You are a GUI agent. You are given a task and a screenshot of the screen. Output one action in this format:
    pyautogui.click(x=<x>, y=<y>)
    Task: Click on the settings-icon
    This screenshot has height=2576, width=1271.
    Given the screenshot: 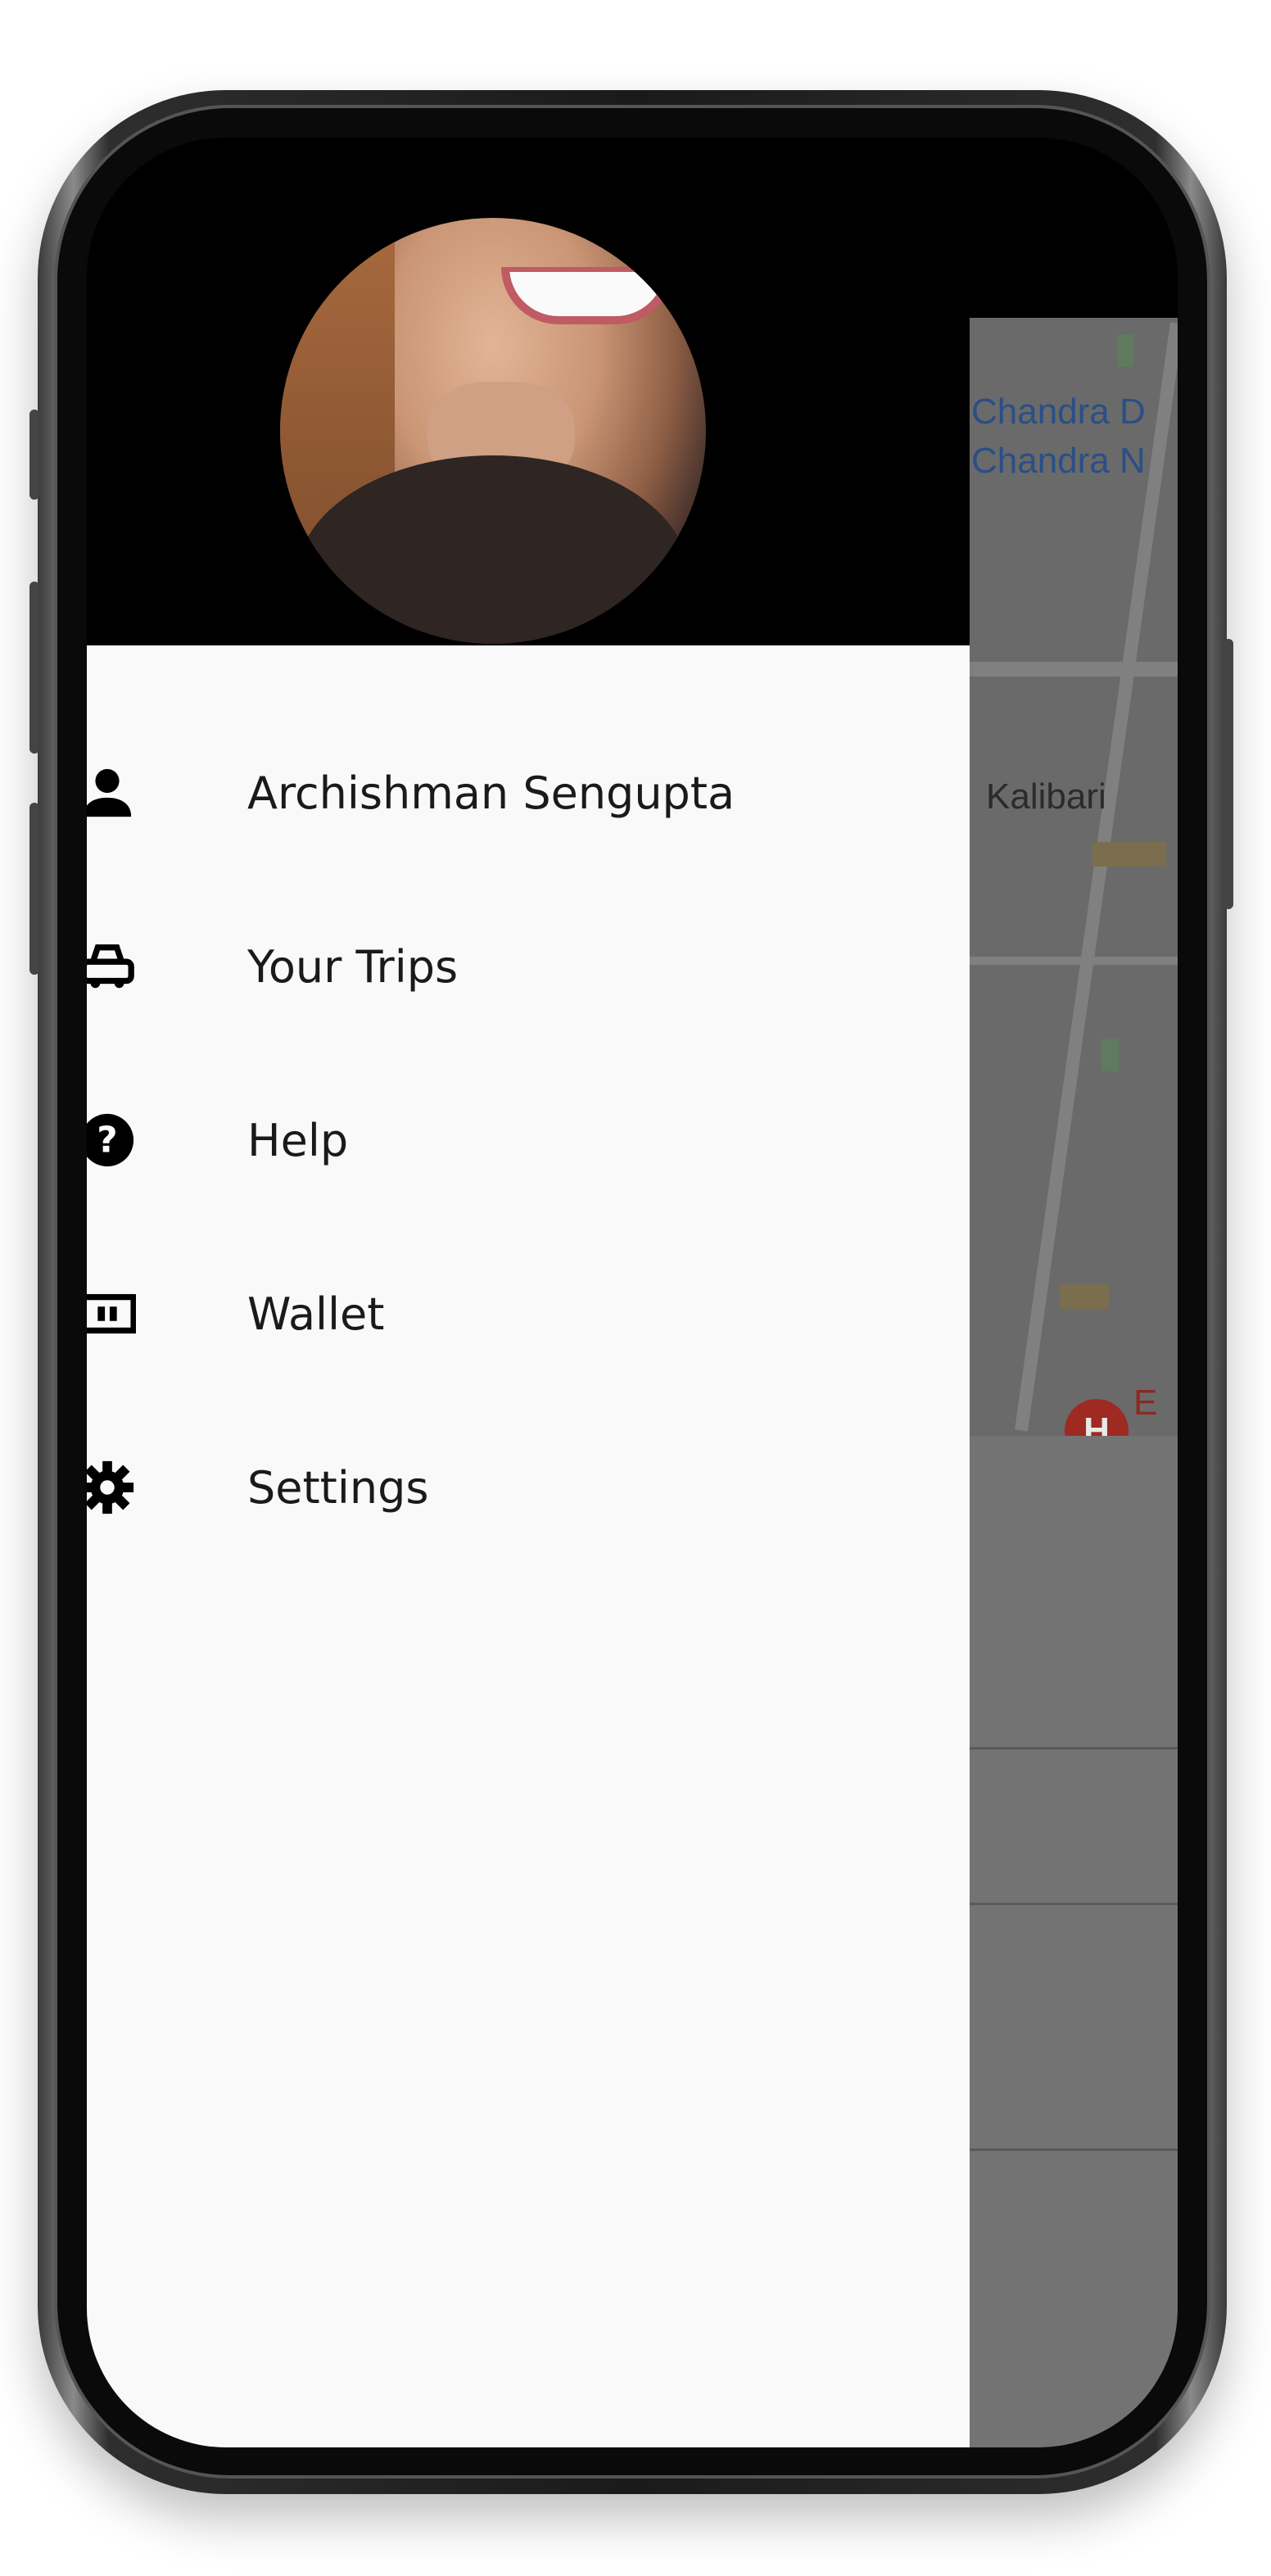 What is the action you would take?
    pyautogui.click(x=111, y=1487)
    